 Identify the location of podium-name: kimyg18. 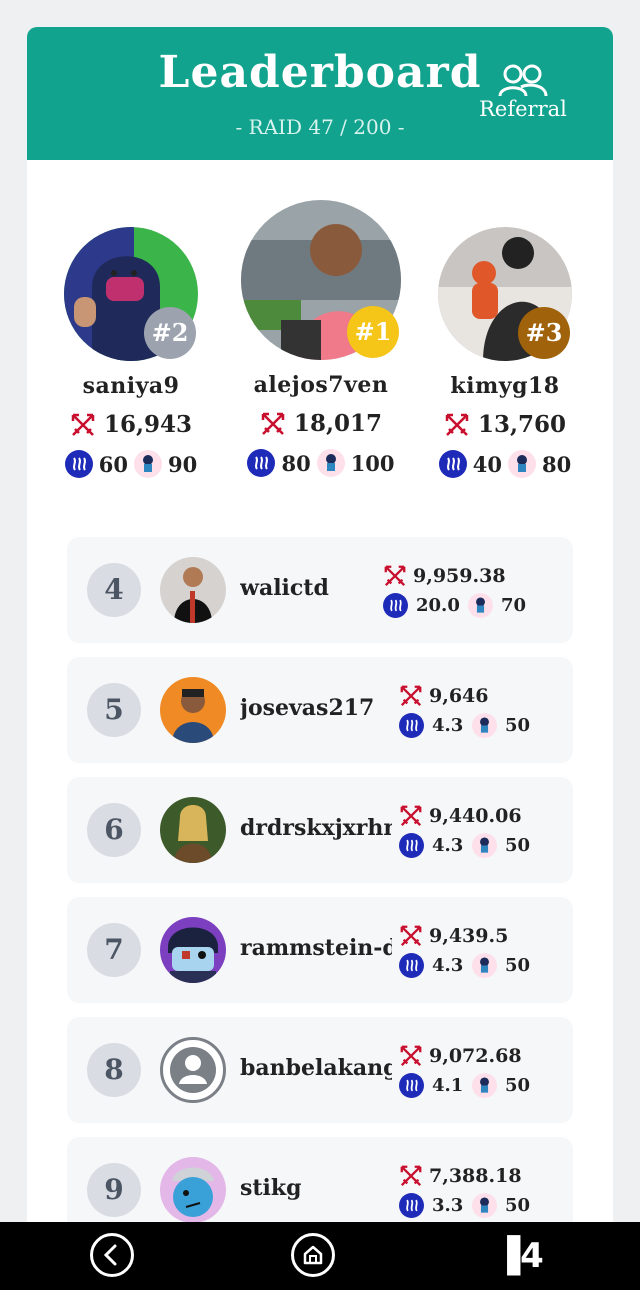
(505, 386).